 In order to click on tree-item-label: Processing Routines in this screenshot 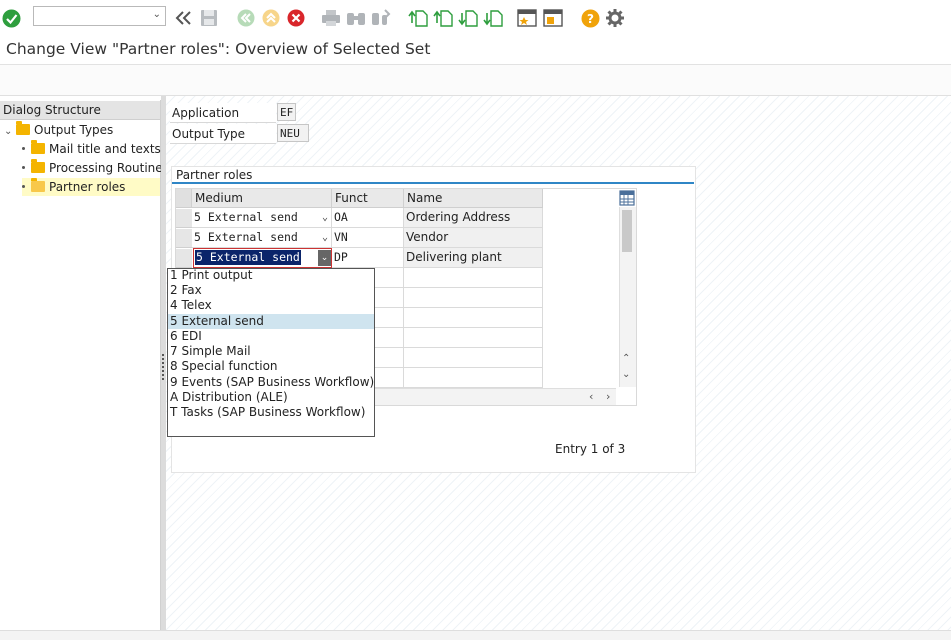, I will do `click(109, 168)`.